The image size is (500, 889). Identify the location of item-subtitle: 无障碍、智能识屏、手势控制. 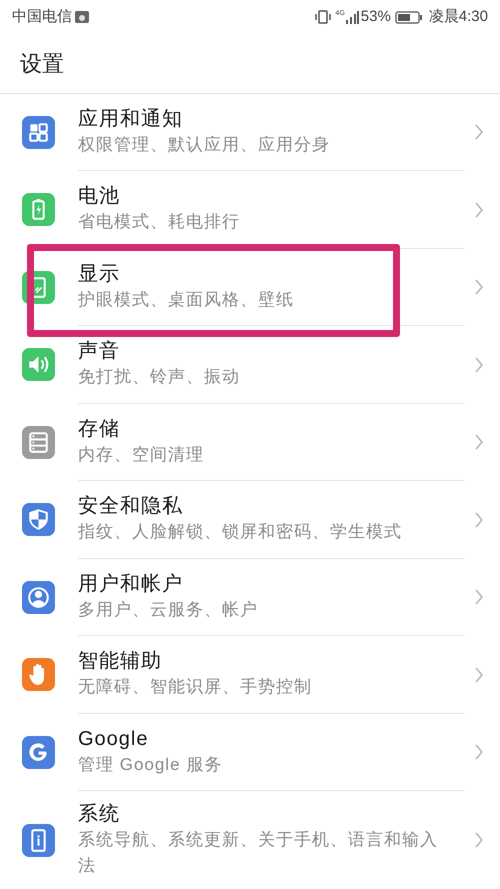
(195, 687).